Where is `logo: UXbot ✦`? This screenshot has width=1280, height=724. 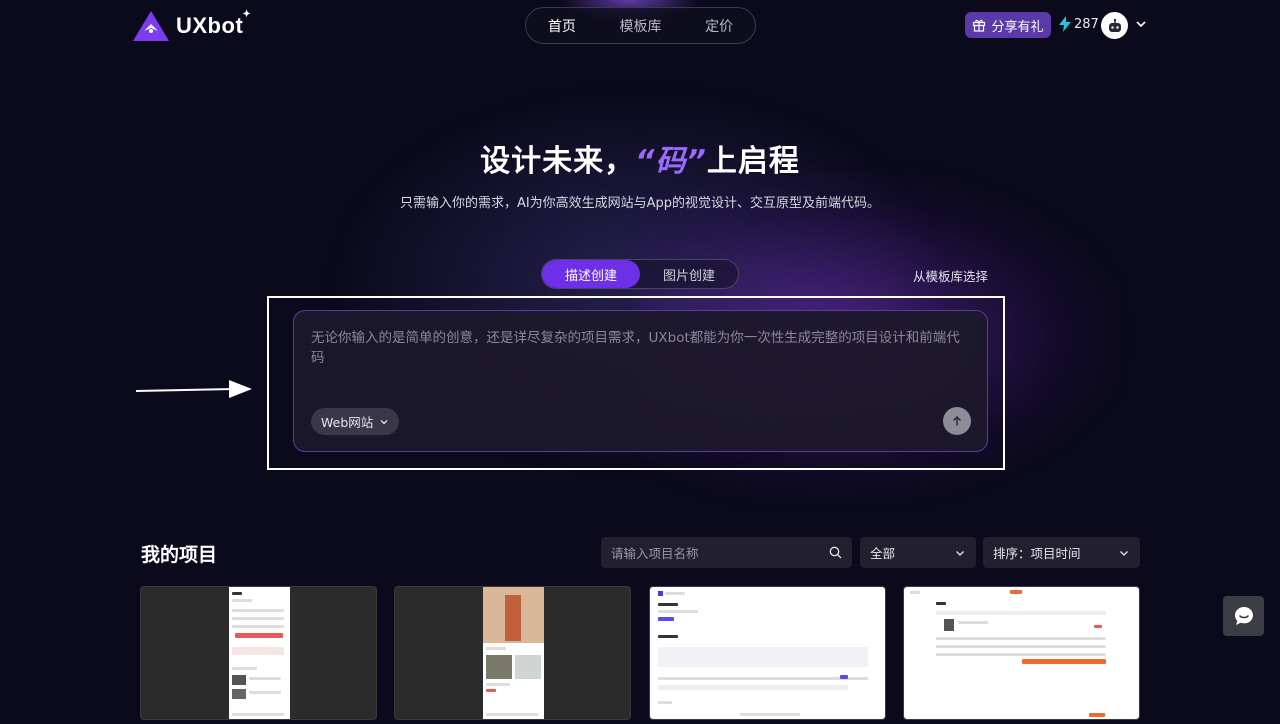 logo: UXbot ✦ is located at coordinates (192, 25).